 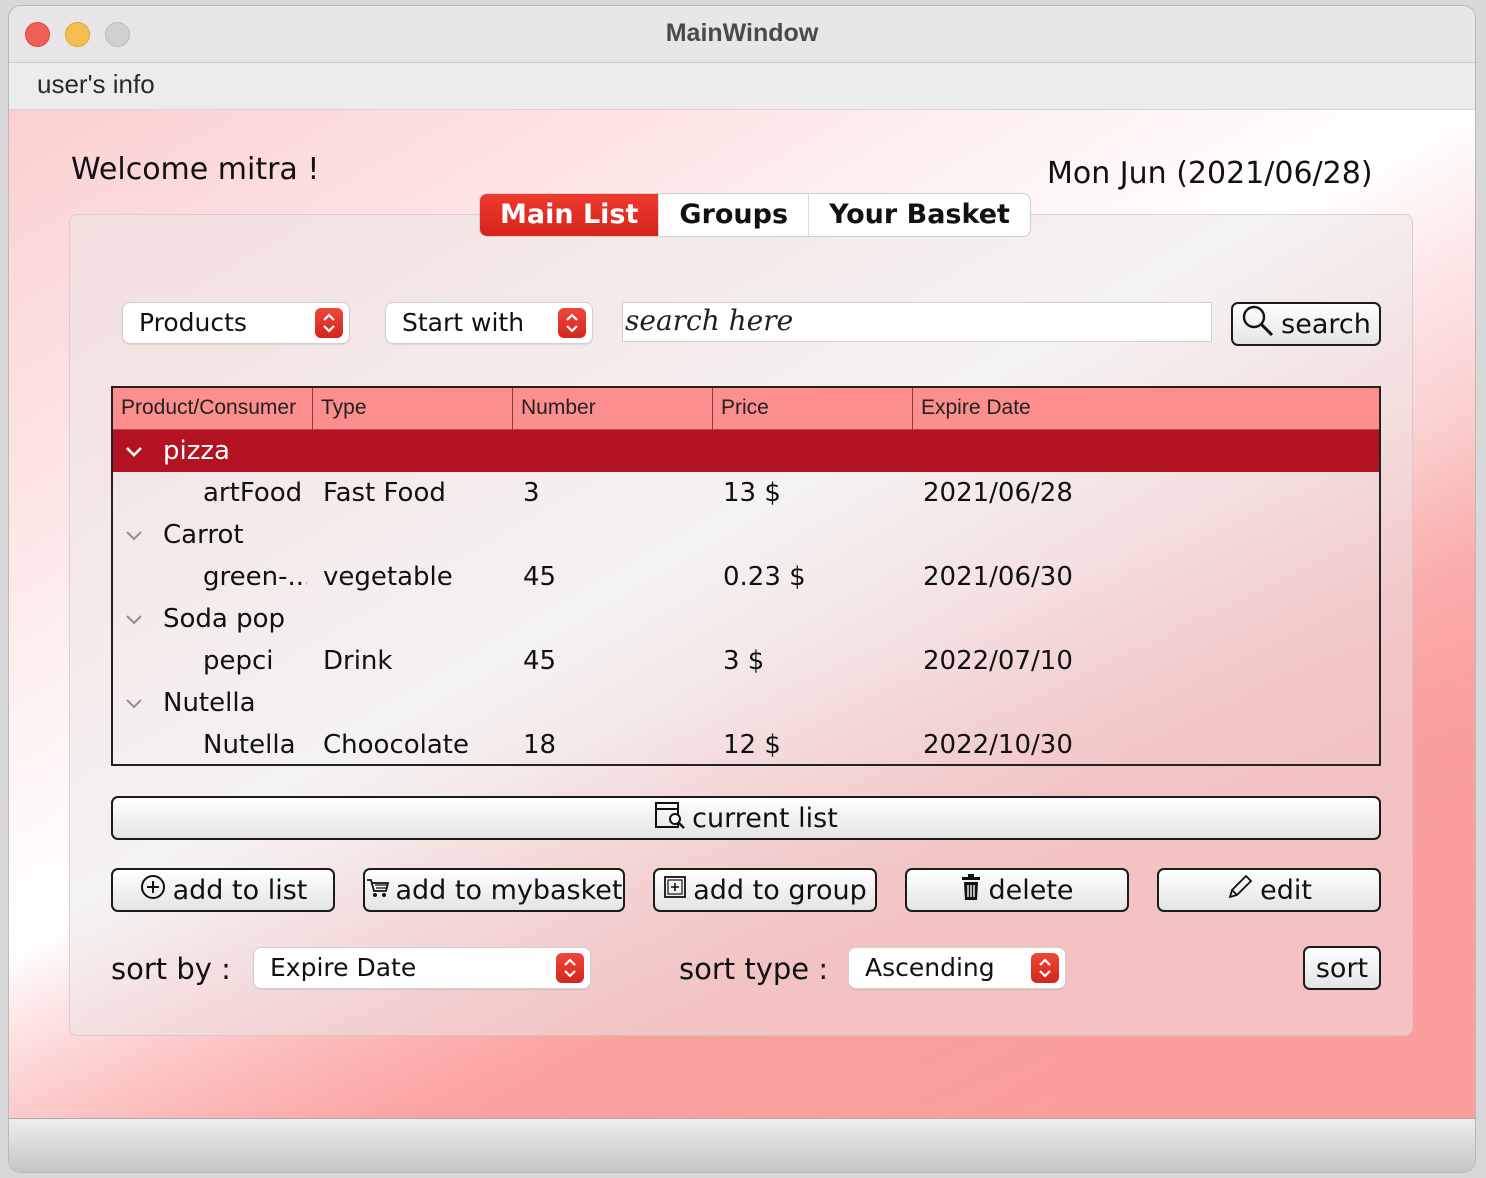 I want to click on table-row: Nutella Choocolate 18 12 $ 2022/10/30, so click(x=746, y=744).